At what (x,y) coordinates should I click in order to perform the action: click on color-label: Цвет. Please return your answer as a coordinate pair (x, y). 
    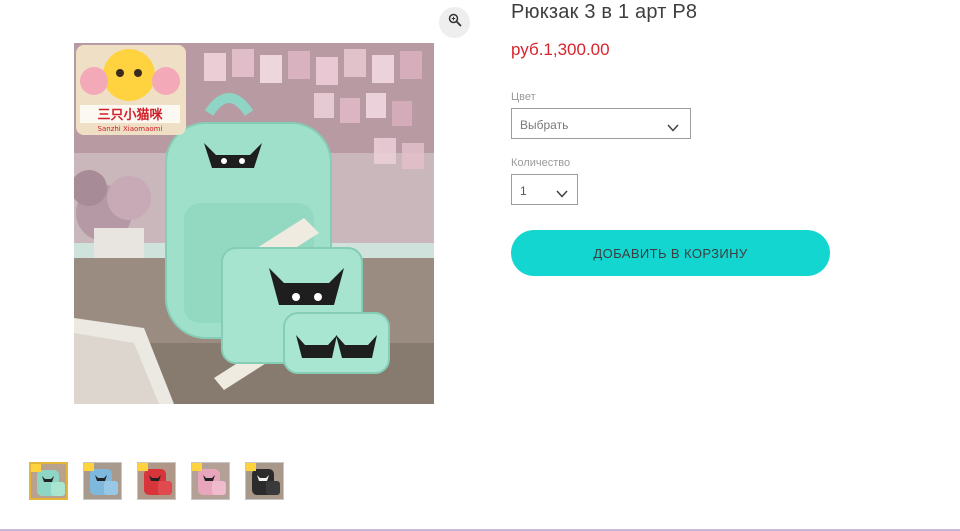
    Looking at the image, I should click on (523, 97).